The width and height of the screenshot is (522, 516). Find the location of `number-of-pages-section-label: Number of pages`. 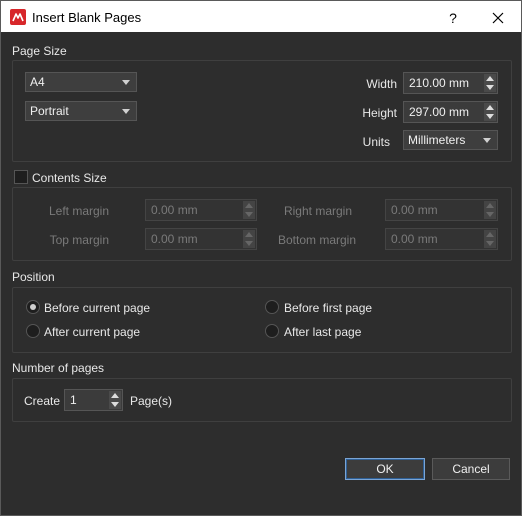

number-of-pages-section-label: Number of pages is located at coordinates (58, 368).